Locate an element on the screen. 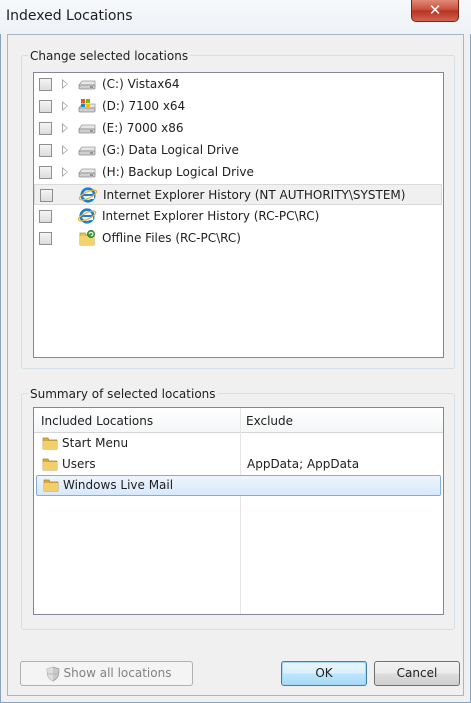 The image size is (471, 703). location-row: (C:) Vistax64 is located at coordinates (237, 84).